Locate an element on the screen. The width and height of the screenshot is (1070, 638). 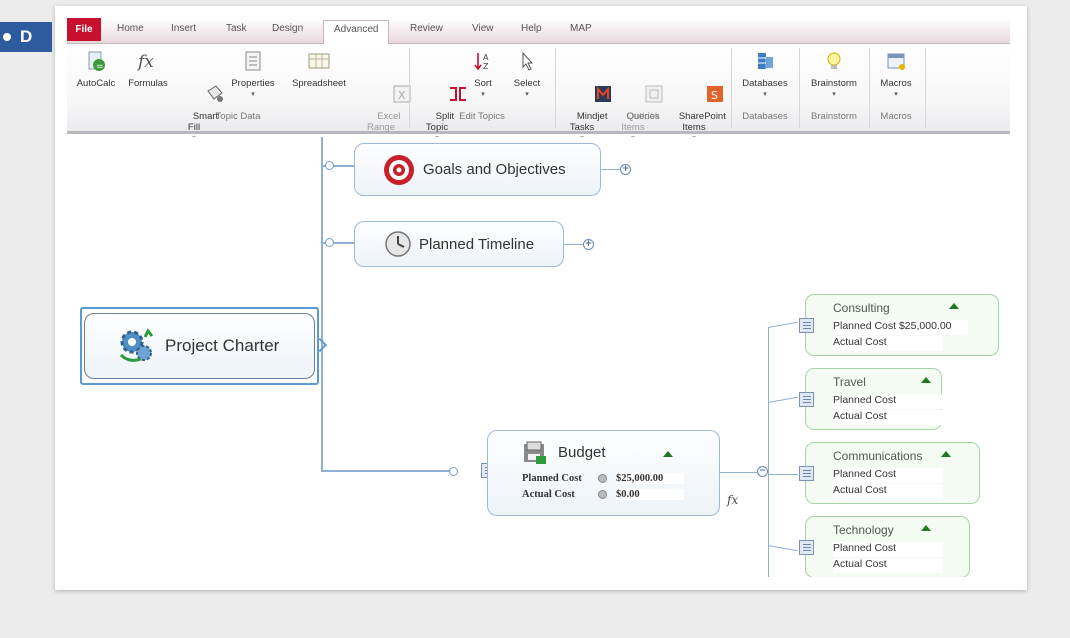
subtopic-label: Travel is located at coordinates (849, 382).